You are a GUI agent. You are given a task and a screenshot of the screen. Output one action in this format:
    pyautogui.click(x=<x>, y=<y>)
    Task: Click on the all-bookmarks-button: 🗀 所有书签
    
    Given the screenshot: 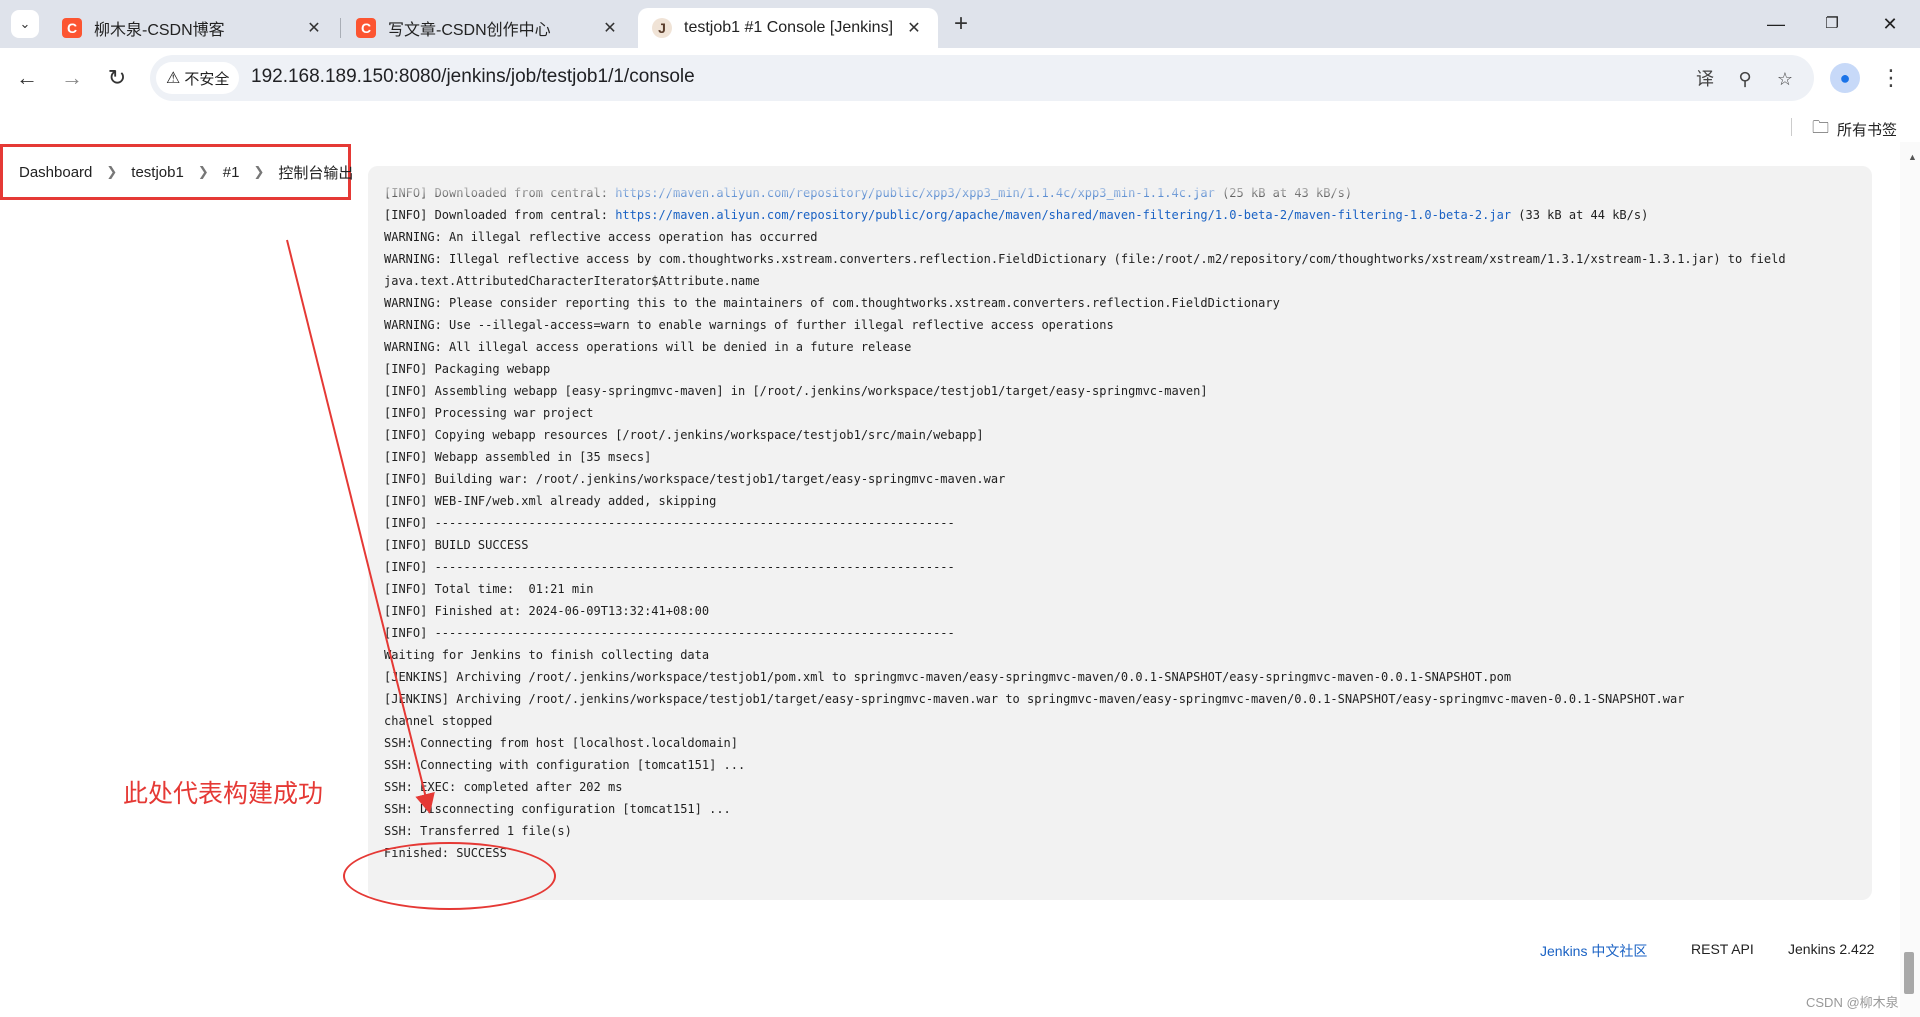 What is the action you would take?
    pyautogui.click(x=1854, y=129)
    